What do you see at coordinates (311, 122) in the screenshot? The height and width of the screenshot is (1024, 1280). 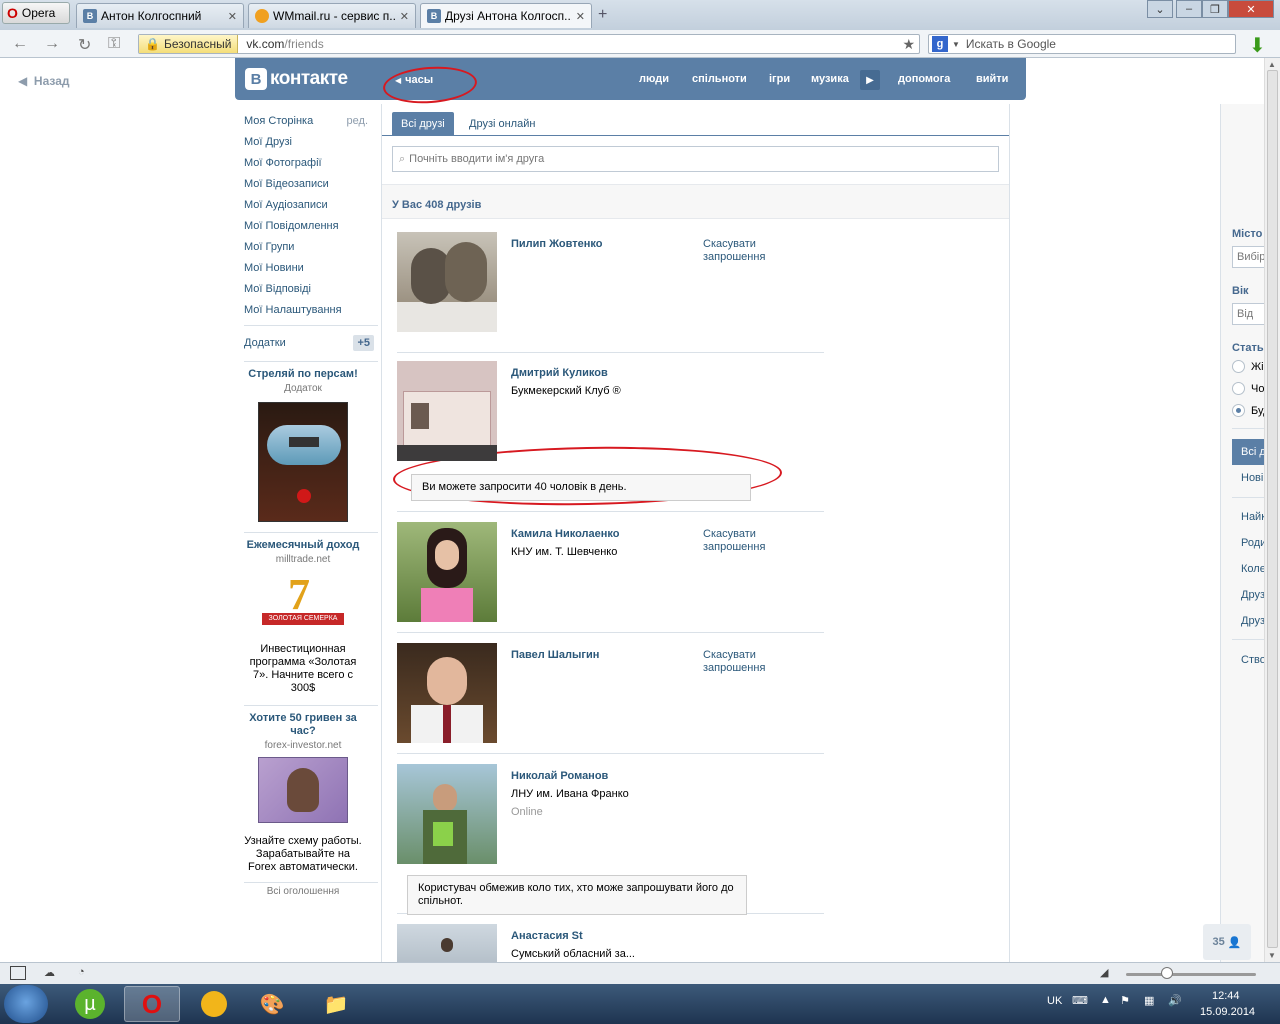 I see `menu-my-page: Моя Сторінка ред.` at bounding box center [311, 122].